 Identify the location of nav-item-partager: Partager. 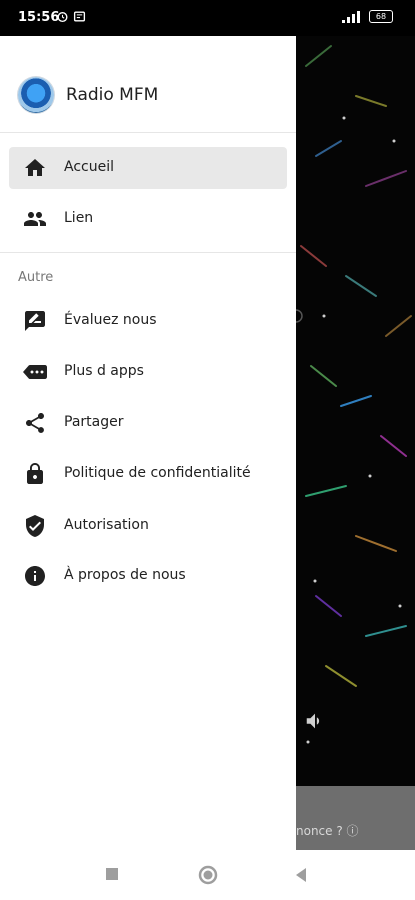
(148, 423).